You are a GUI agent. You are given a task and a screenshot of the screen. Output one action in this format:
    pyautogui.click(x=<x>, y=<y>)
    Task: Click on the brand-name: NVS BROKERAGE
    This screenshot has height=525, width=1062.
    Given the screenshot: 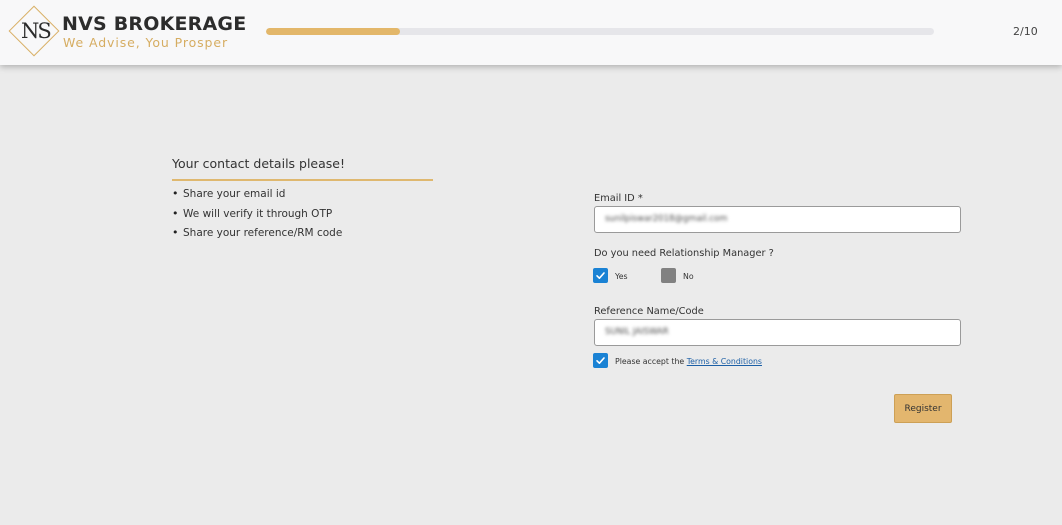 What is the action you would take?
    pyautogui.click(x=154, y=24)
    